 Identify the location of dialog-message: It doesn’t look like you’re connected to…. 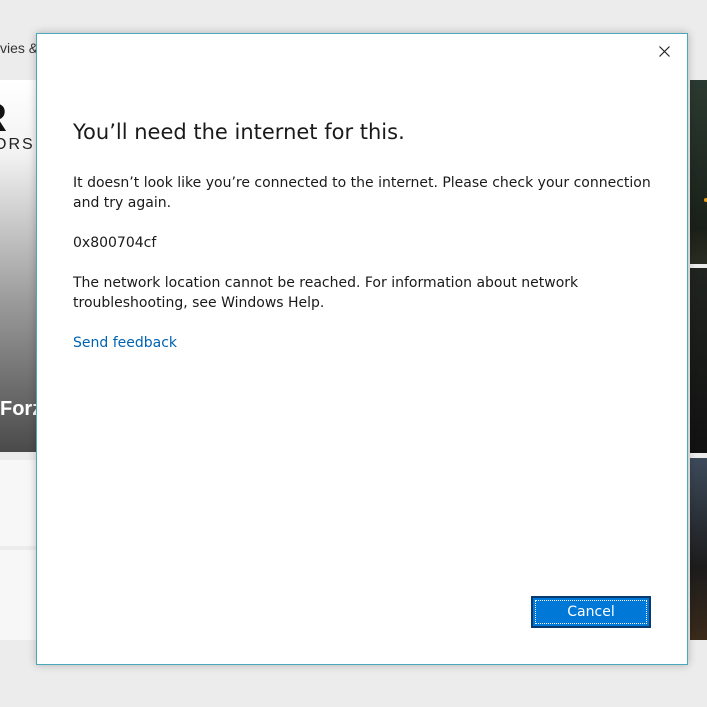
(362, 193).